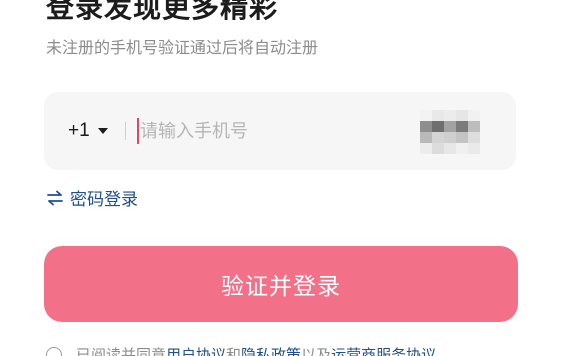  What do you see at coordinates (55, 197) in the screenshot?
I see `swap-arrows-icon` at bounding box center [55, 197].